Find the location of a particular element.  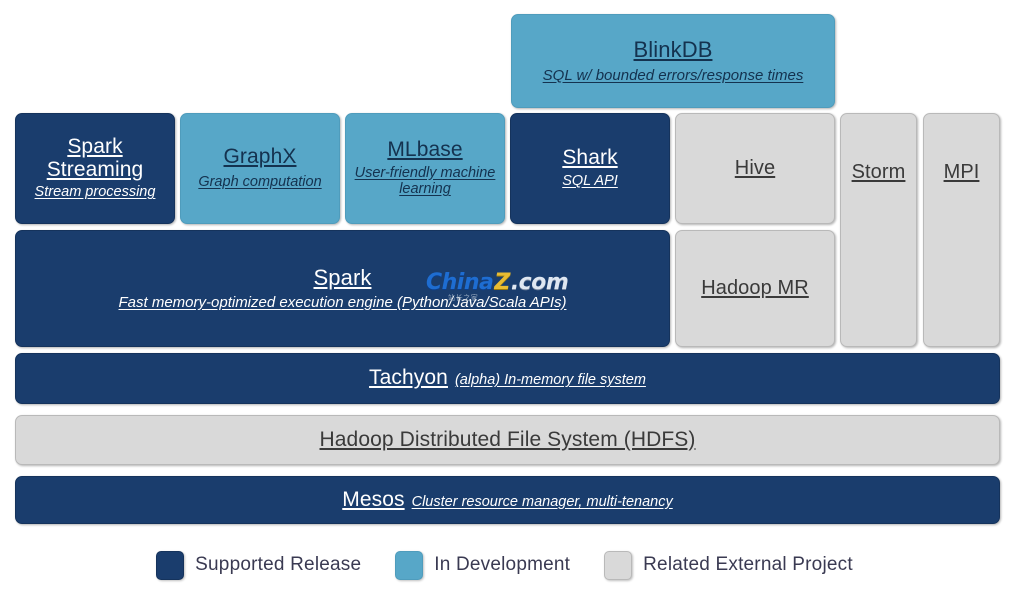

box-spark-streaming-title-line2: Streaming is located at coordinates (95, 169).